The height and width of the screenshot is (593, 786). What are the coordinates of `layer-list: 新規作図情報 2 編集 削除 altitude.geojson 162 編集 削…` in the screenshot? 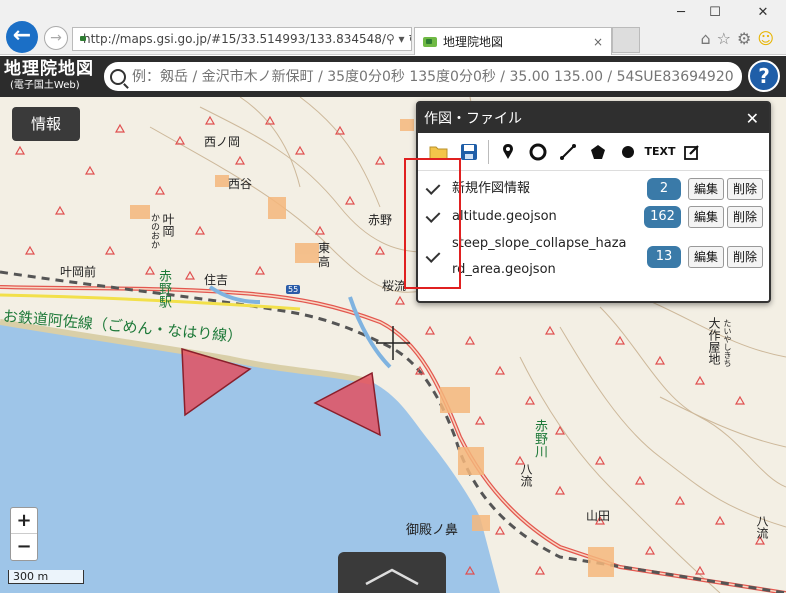 It's located at (593, 227).